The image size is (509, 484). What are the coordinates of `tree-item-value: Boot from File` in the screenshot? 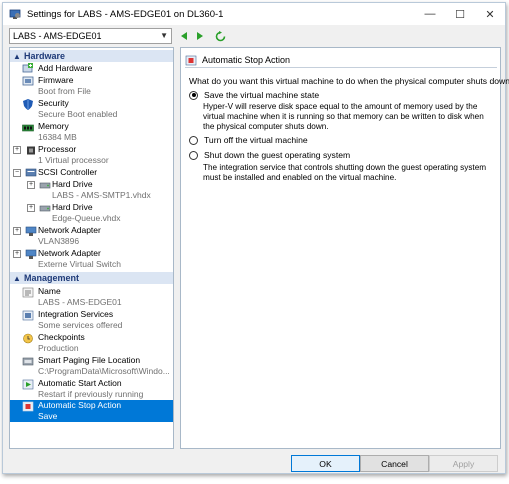 It's located at (64, 91).